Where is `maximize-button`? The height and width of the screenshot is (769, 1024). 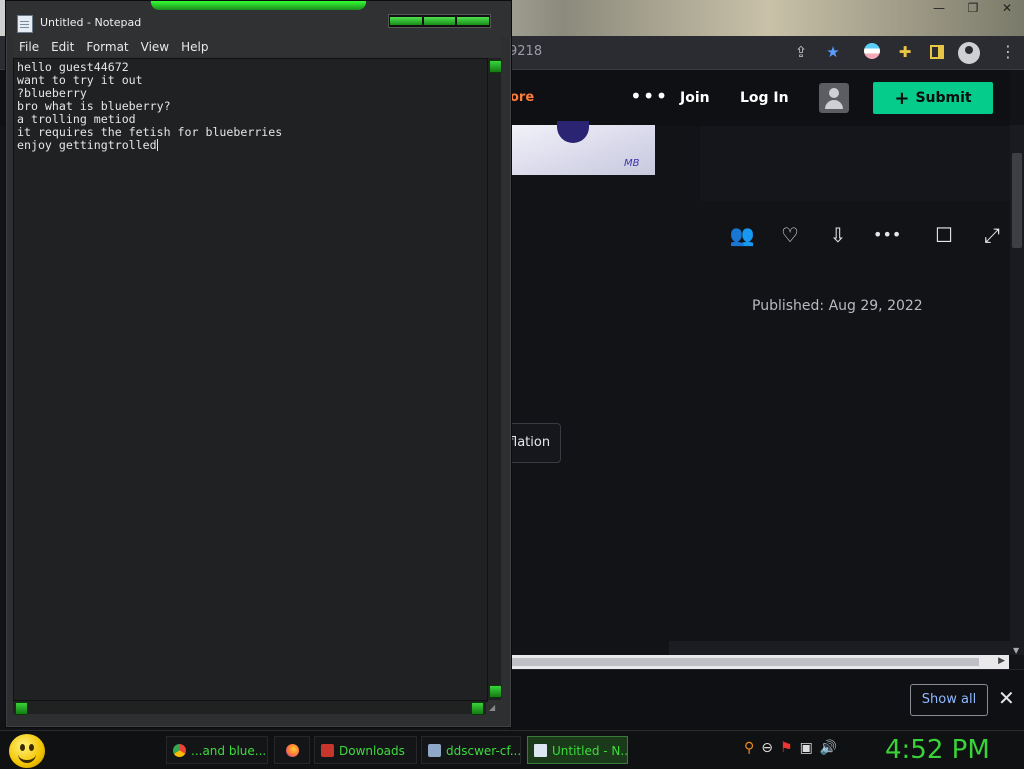
maximize-button is located at coordinates (439, 21).